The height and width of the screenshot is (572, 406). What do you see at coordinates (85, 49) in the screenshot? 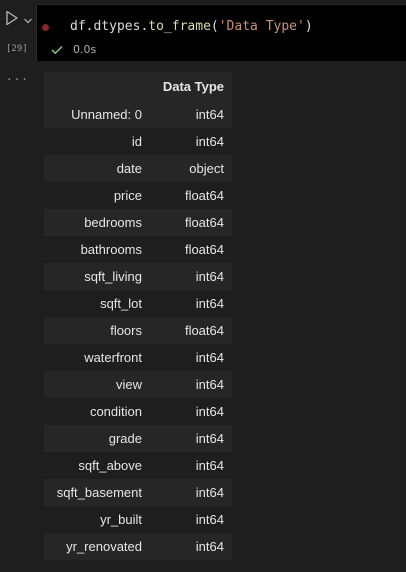
I see `execution-time: 0.0s` at bounding box center [85, 49].